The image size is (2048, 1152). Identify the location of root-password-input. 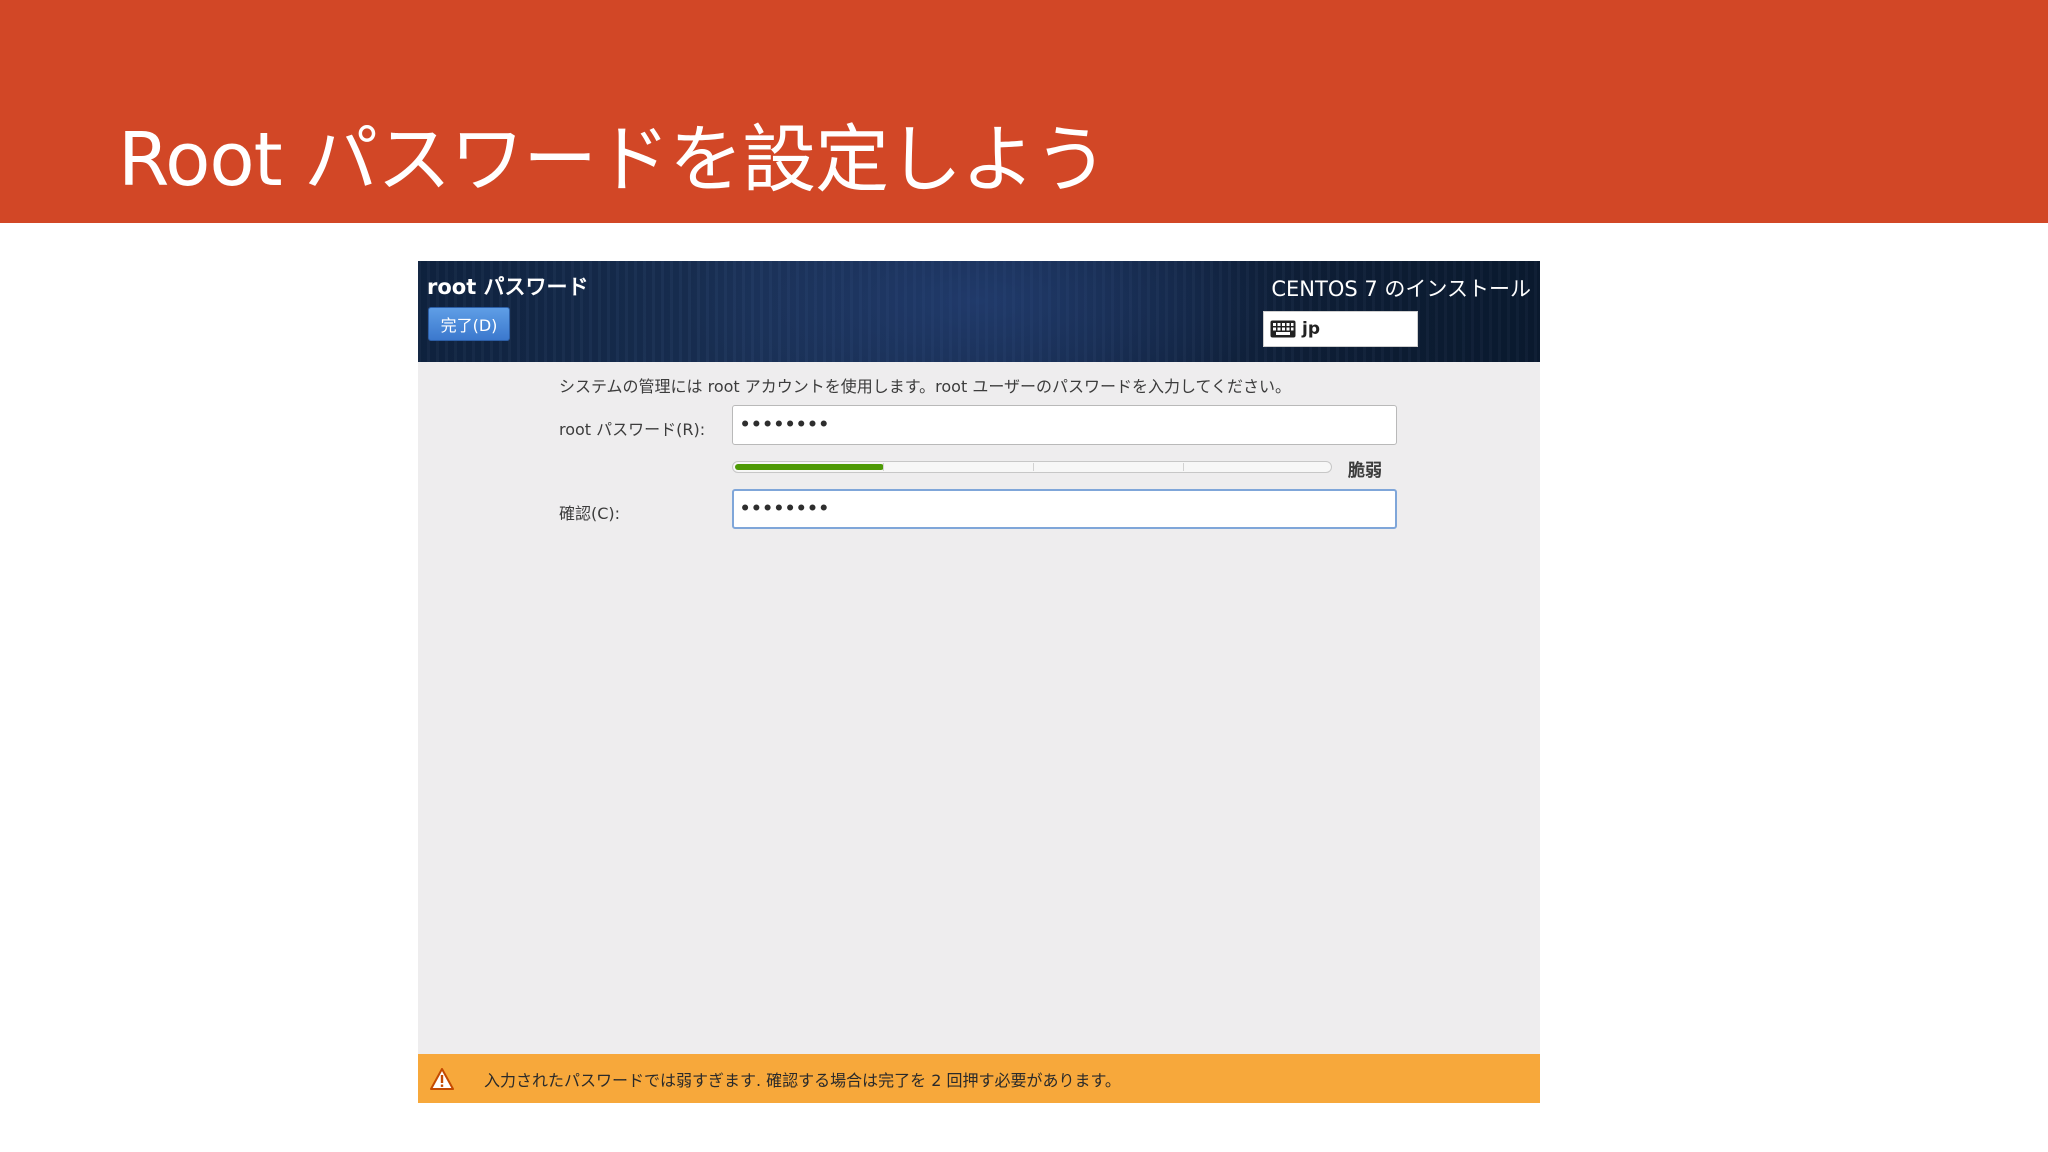
(1064, 425).